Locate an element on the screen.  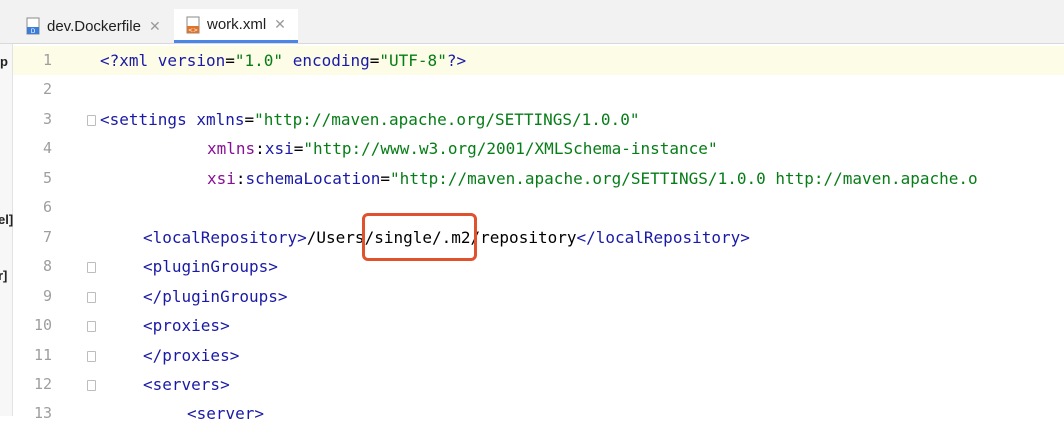
tab-label: work.xml is located at coordinates (237, 24).